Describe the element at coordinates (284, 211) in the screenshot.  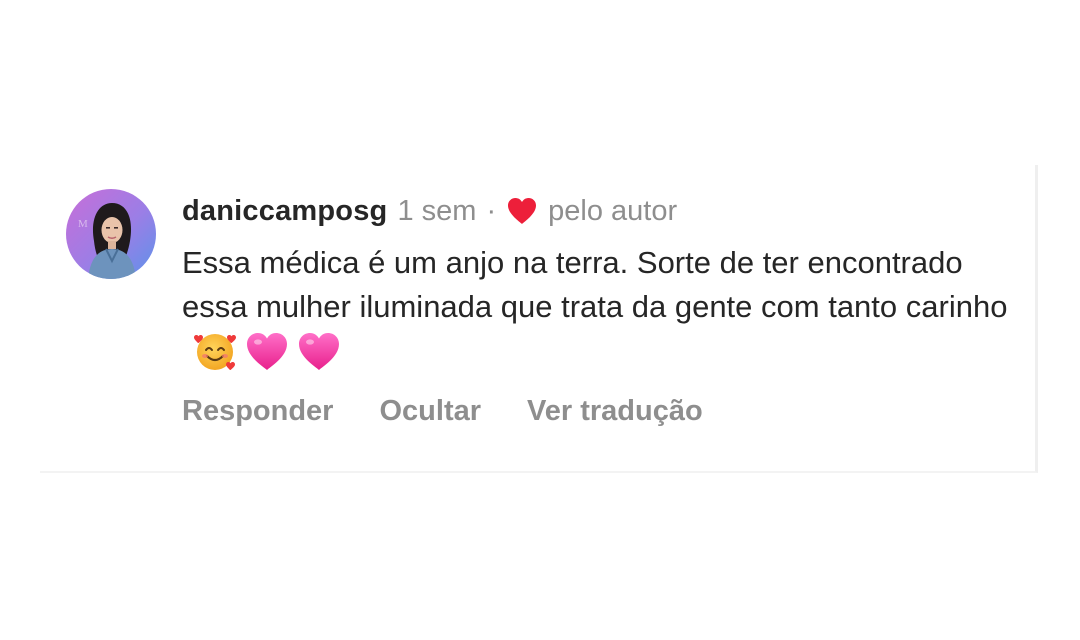
I see `username: daniccamposg` at that location.